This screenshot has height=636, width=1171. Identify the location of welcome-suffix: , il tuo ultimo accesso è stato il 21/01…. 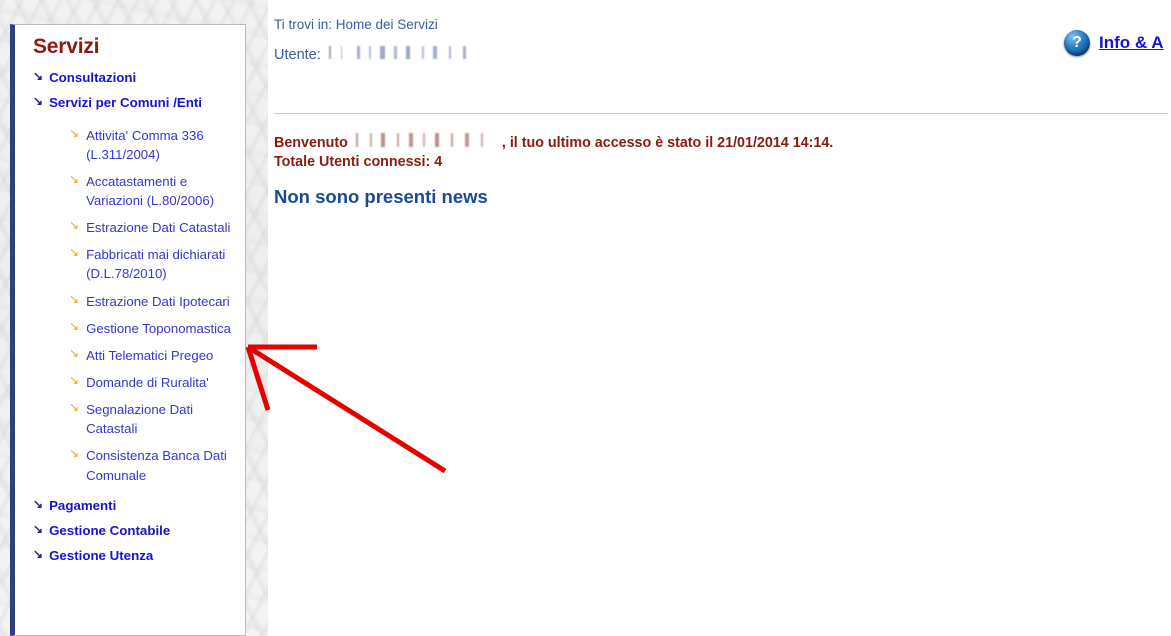
(667, 143).